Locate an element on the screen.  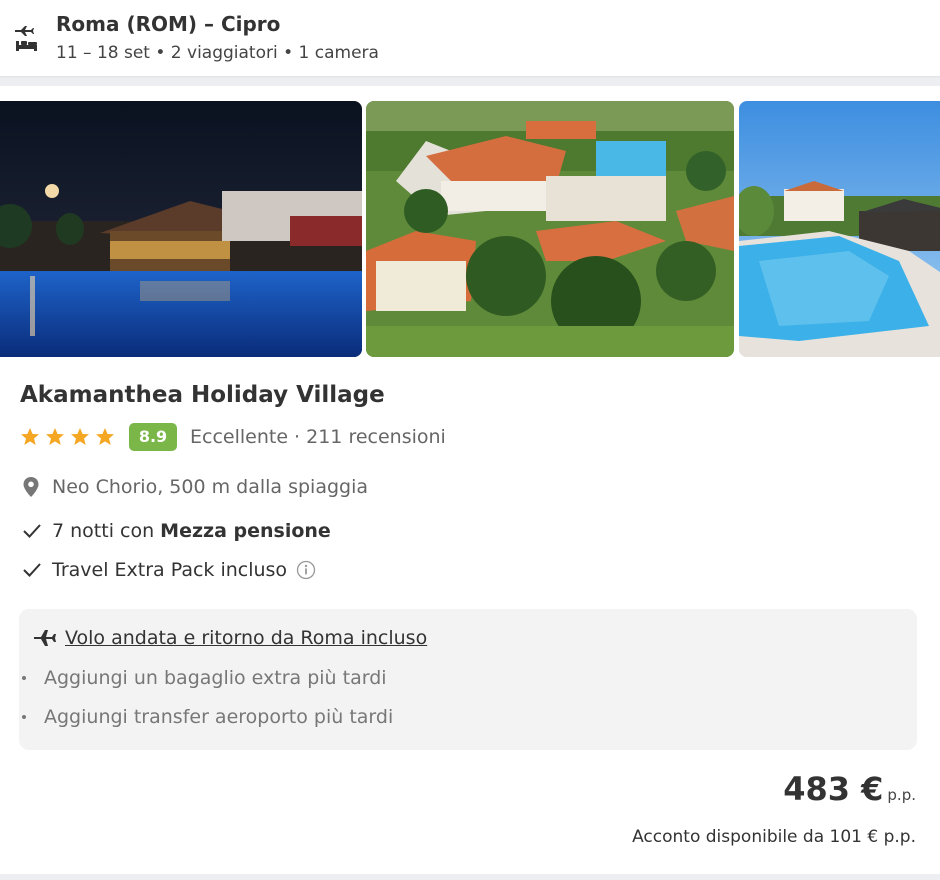
price-row: 483 € p.p. is located at coordinates (849, 789).